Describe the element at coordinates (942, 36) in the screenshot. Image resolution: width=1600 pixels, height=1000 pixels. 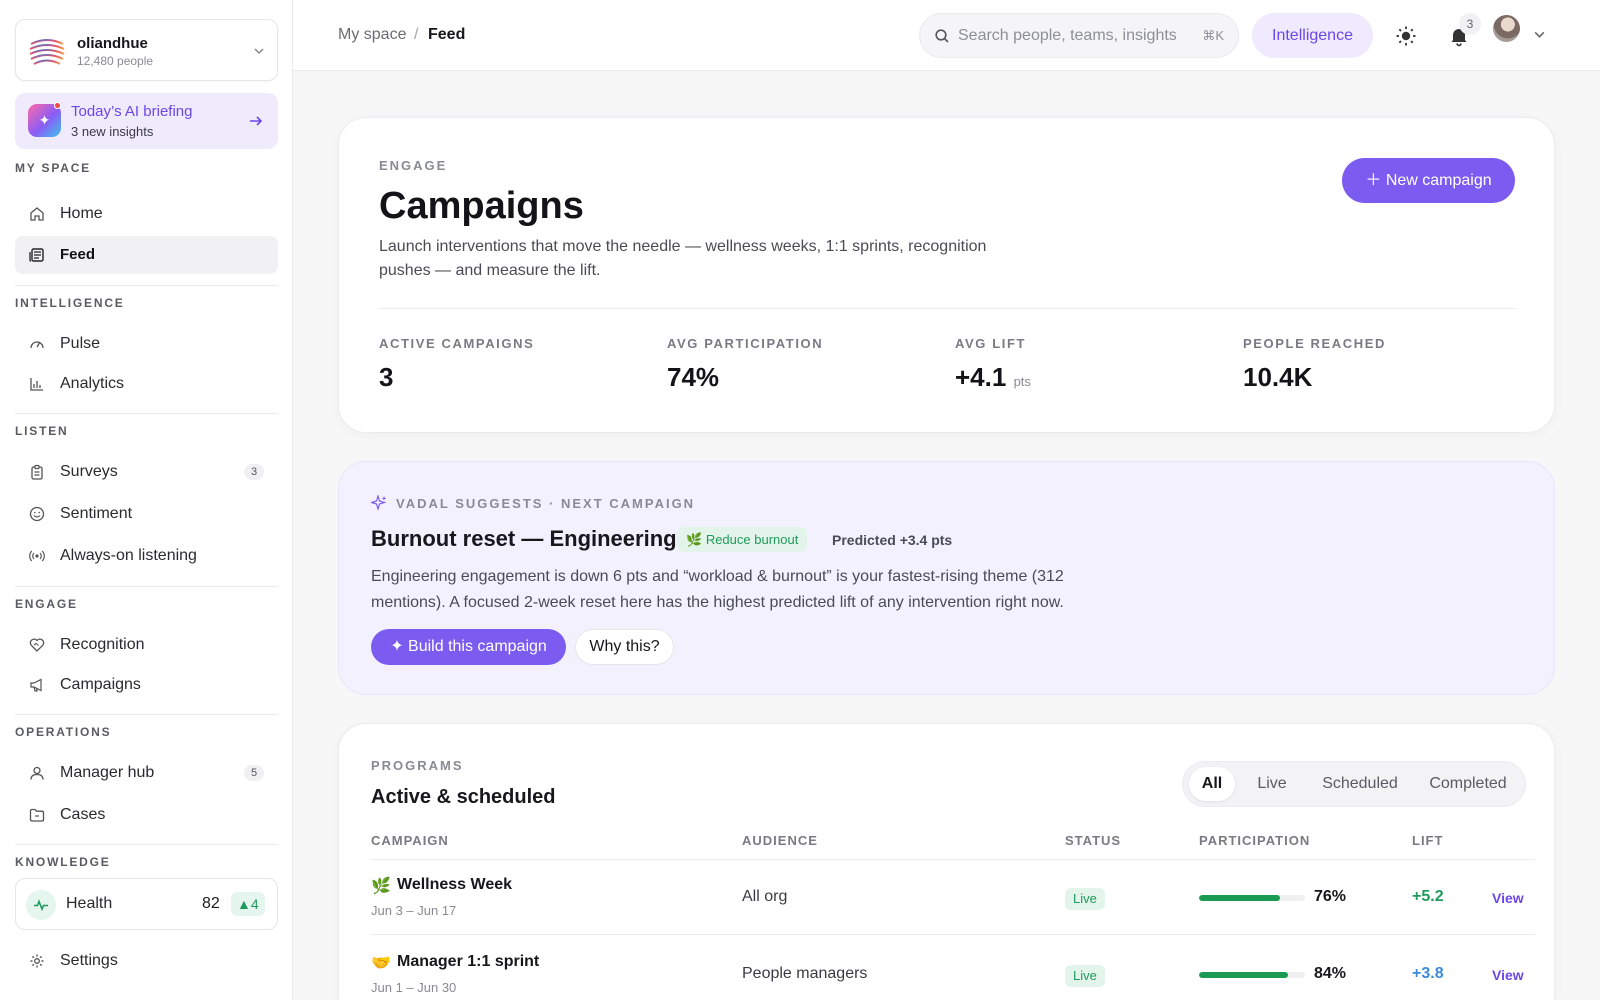
I see `search-icon` at that location.